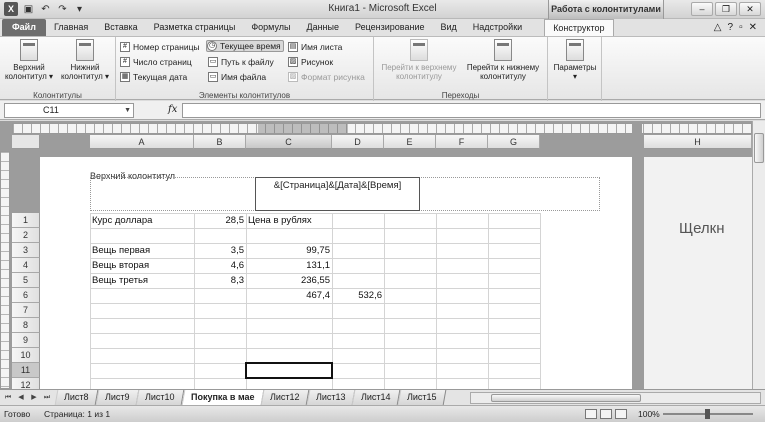  Describe the element at coordinates (156, 62) in the screenshot. I see `page-count-button: # Число страниц` at that location.